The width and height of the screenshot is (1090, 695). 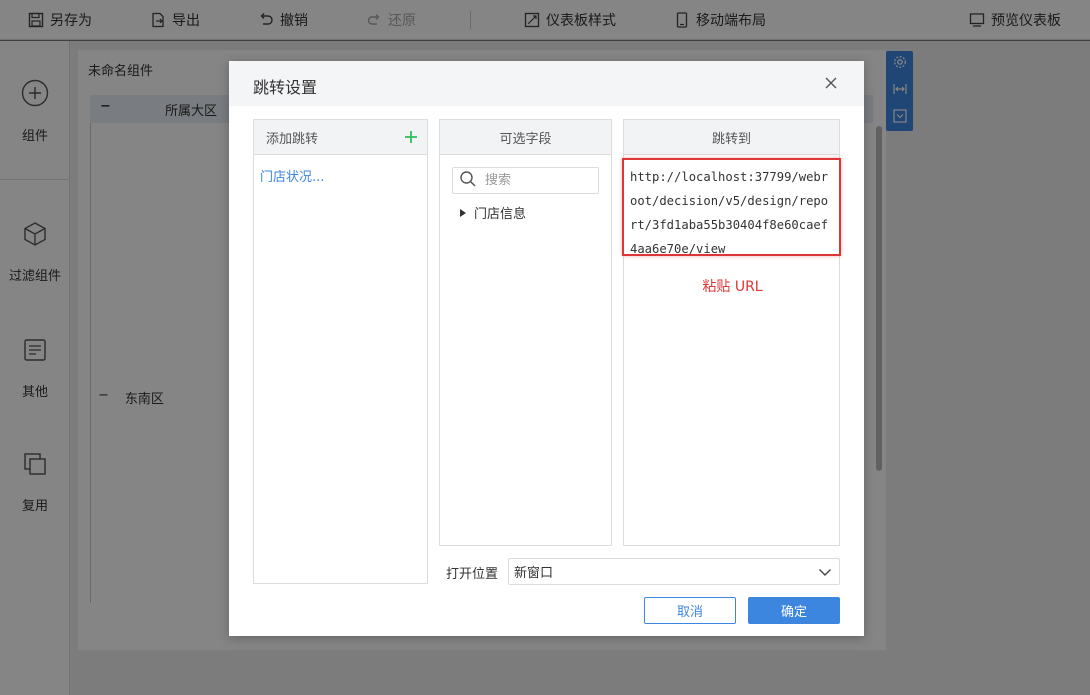 What do you see at coordinates (732, 287) in the screenshot?
I see `paste-url-annotation: 粘贴 URL` at bounding box center [732, 287].